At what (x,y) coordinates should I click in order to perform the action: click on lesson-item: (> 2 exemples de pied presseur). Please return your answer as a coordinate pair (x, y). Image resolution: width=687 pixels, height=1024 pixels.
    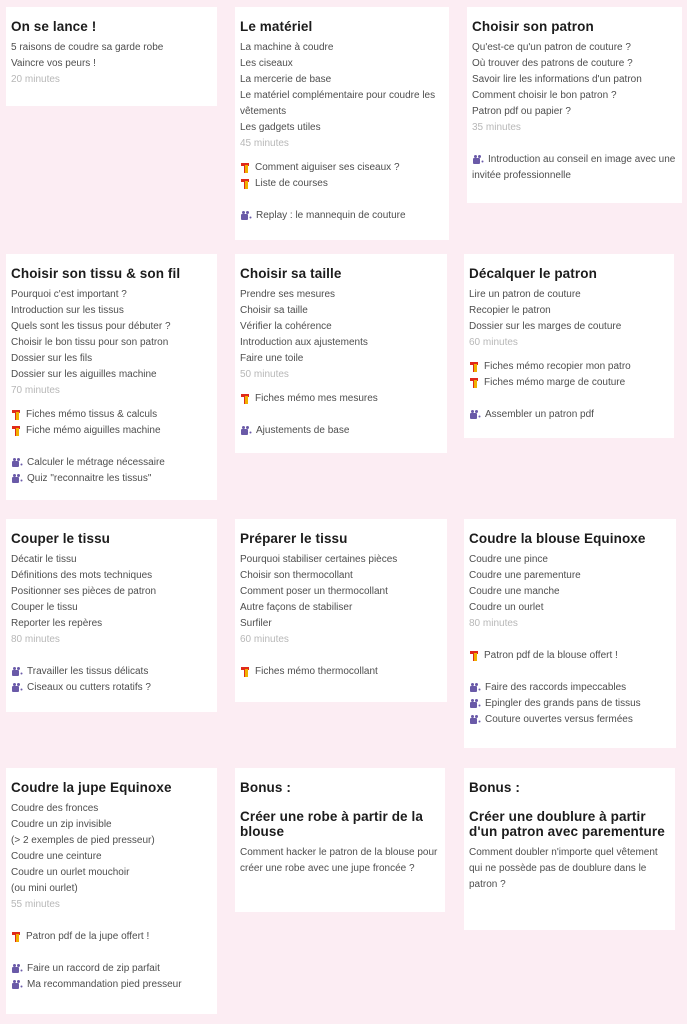
    Looking at the image, I should click on (114, 841).